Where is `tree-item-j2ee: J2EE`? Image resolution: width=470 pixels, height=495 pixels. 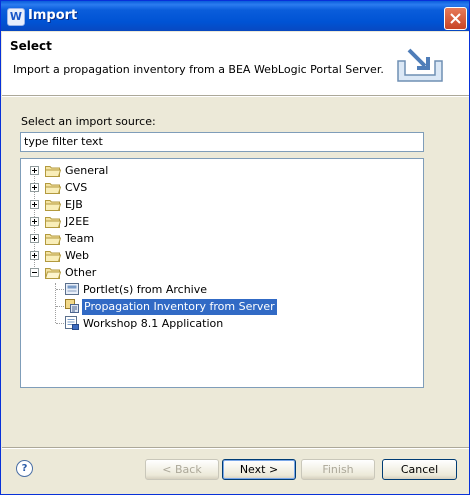 tree-item-j2ee: J2EE is located at coordinates (221, 221).